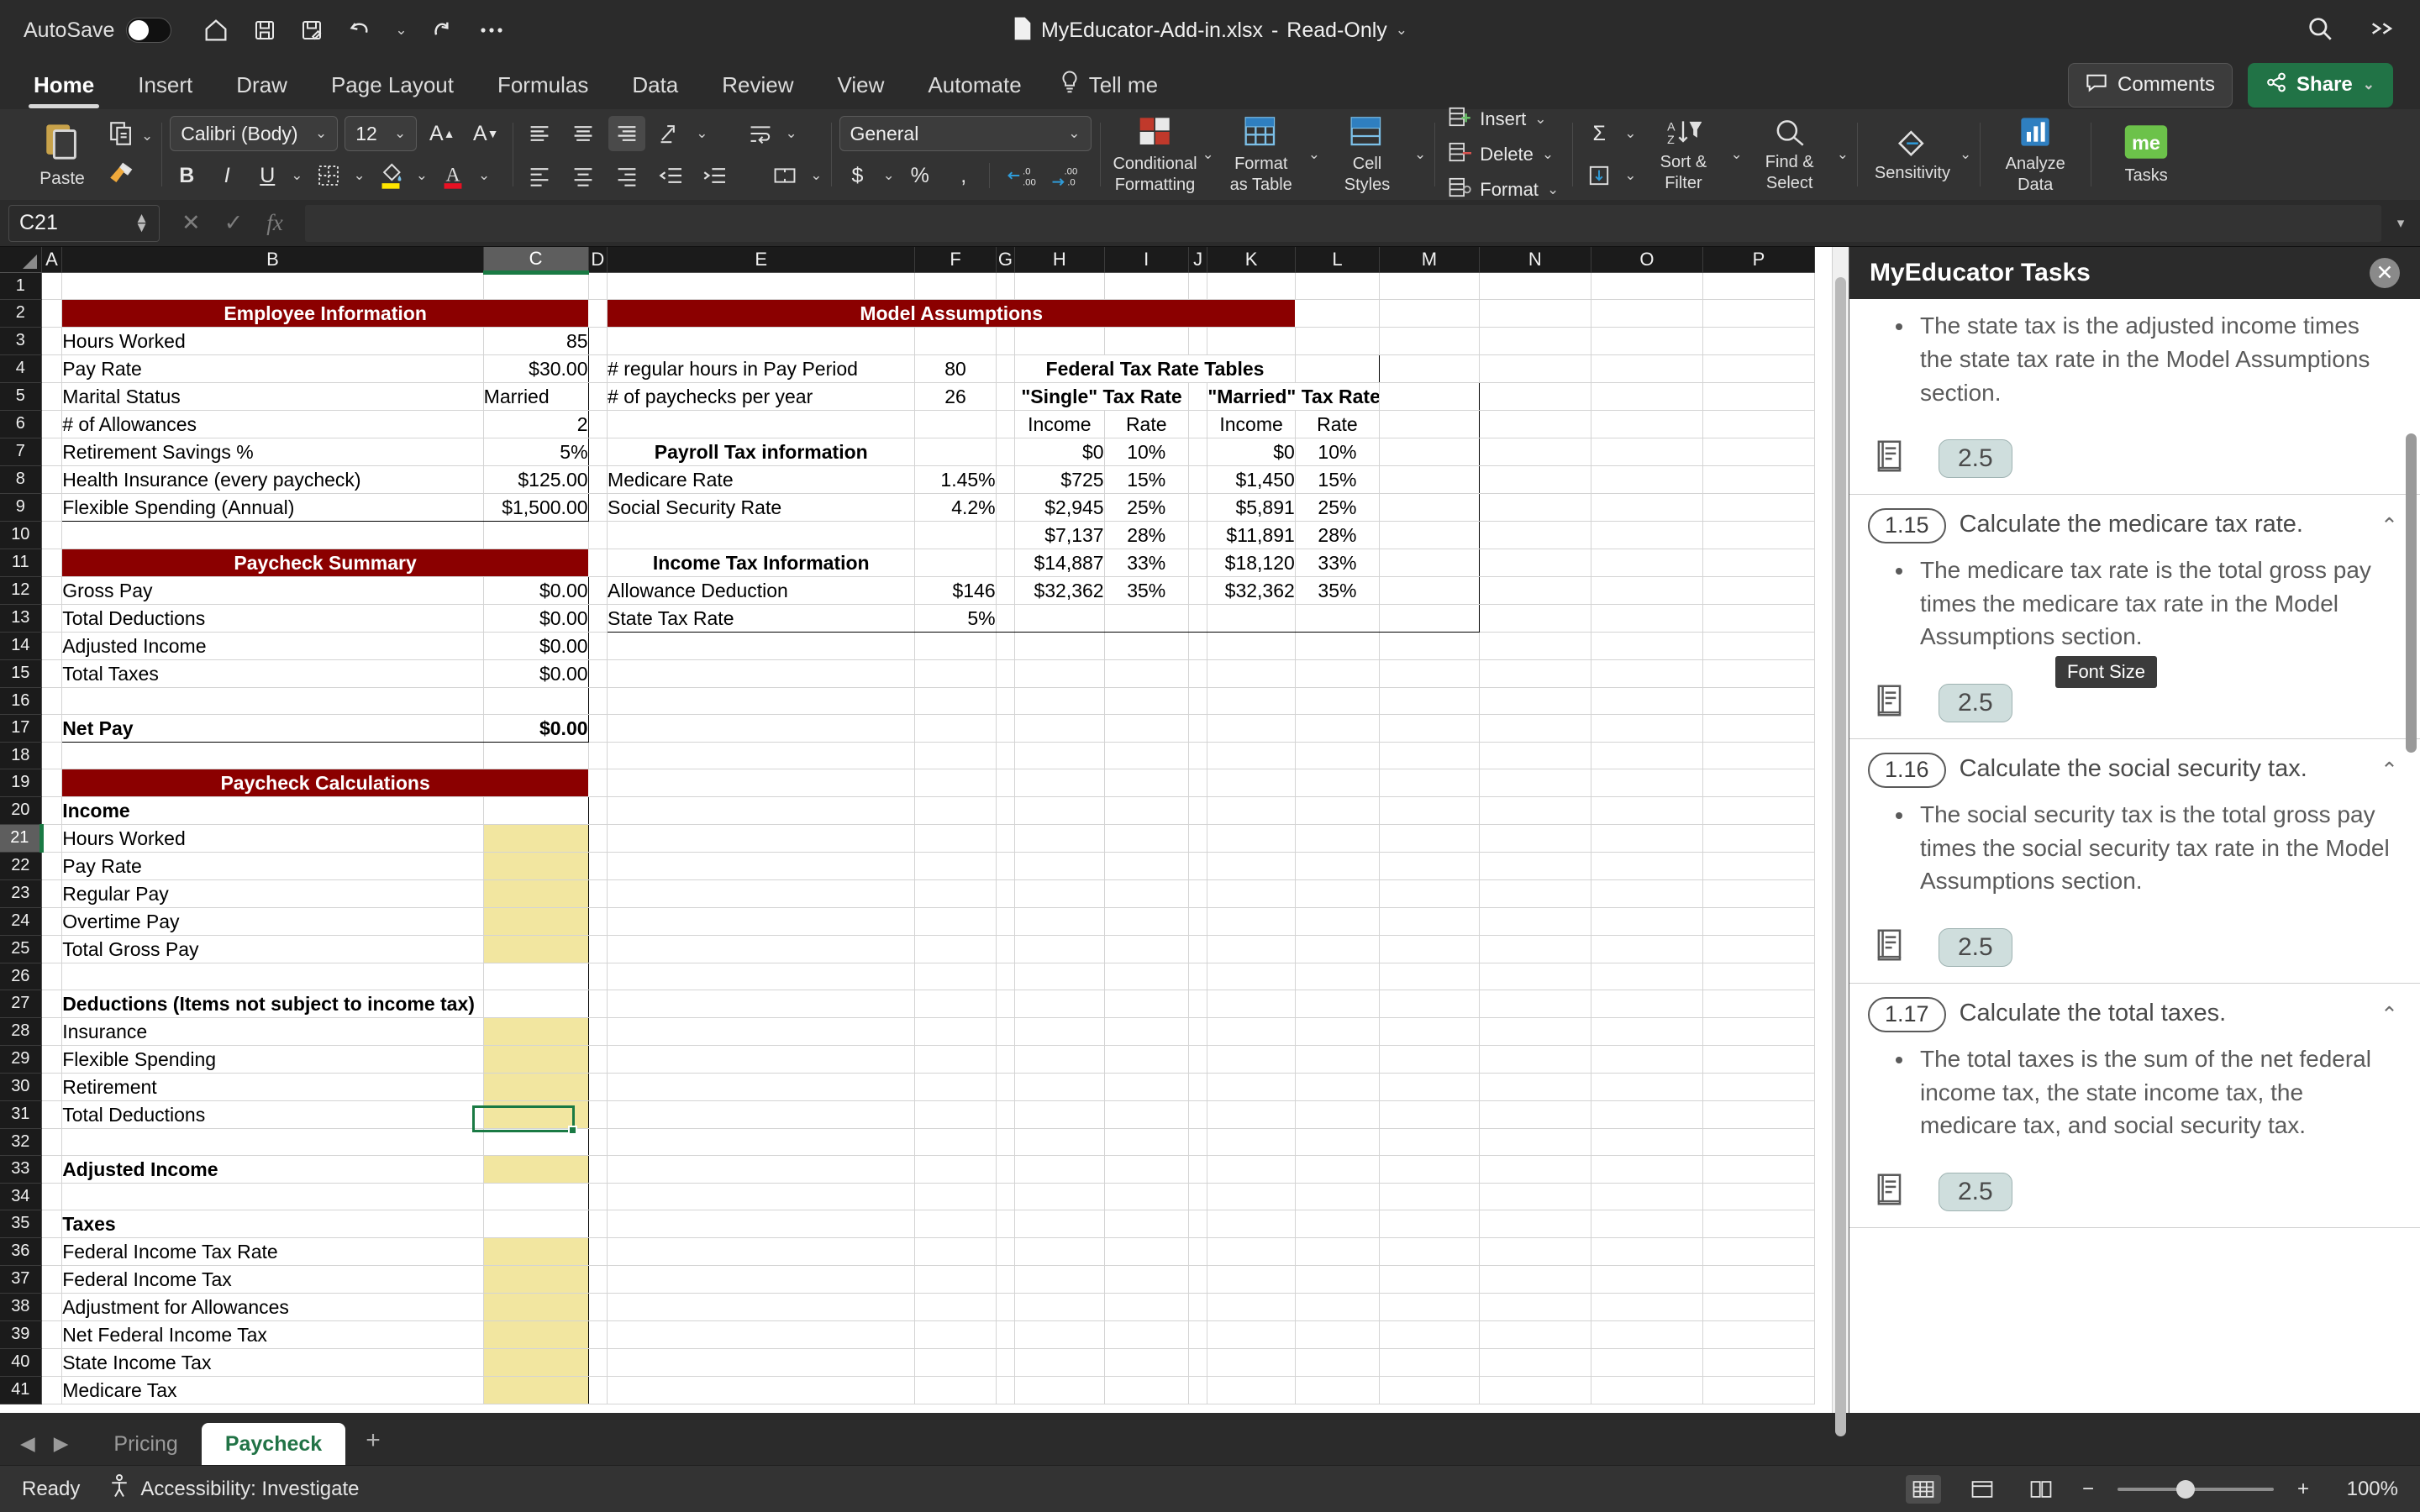  I want to click on cell-E5: # of paychecks per year, so click(762, 396).